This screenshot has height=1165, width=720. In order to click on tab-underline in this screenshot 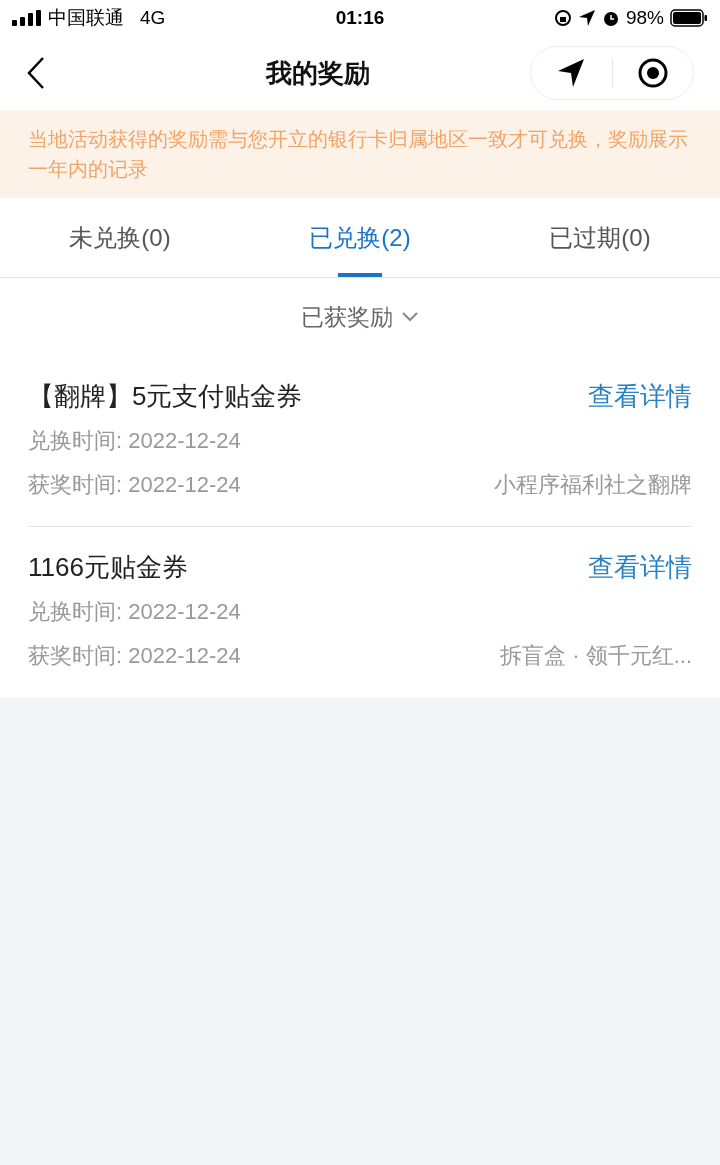, I will do `click(360, 275)`.